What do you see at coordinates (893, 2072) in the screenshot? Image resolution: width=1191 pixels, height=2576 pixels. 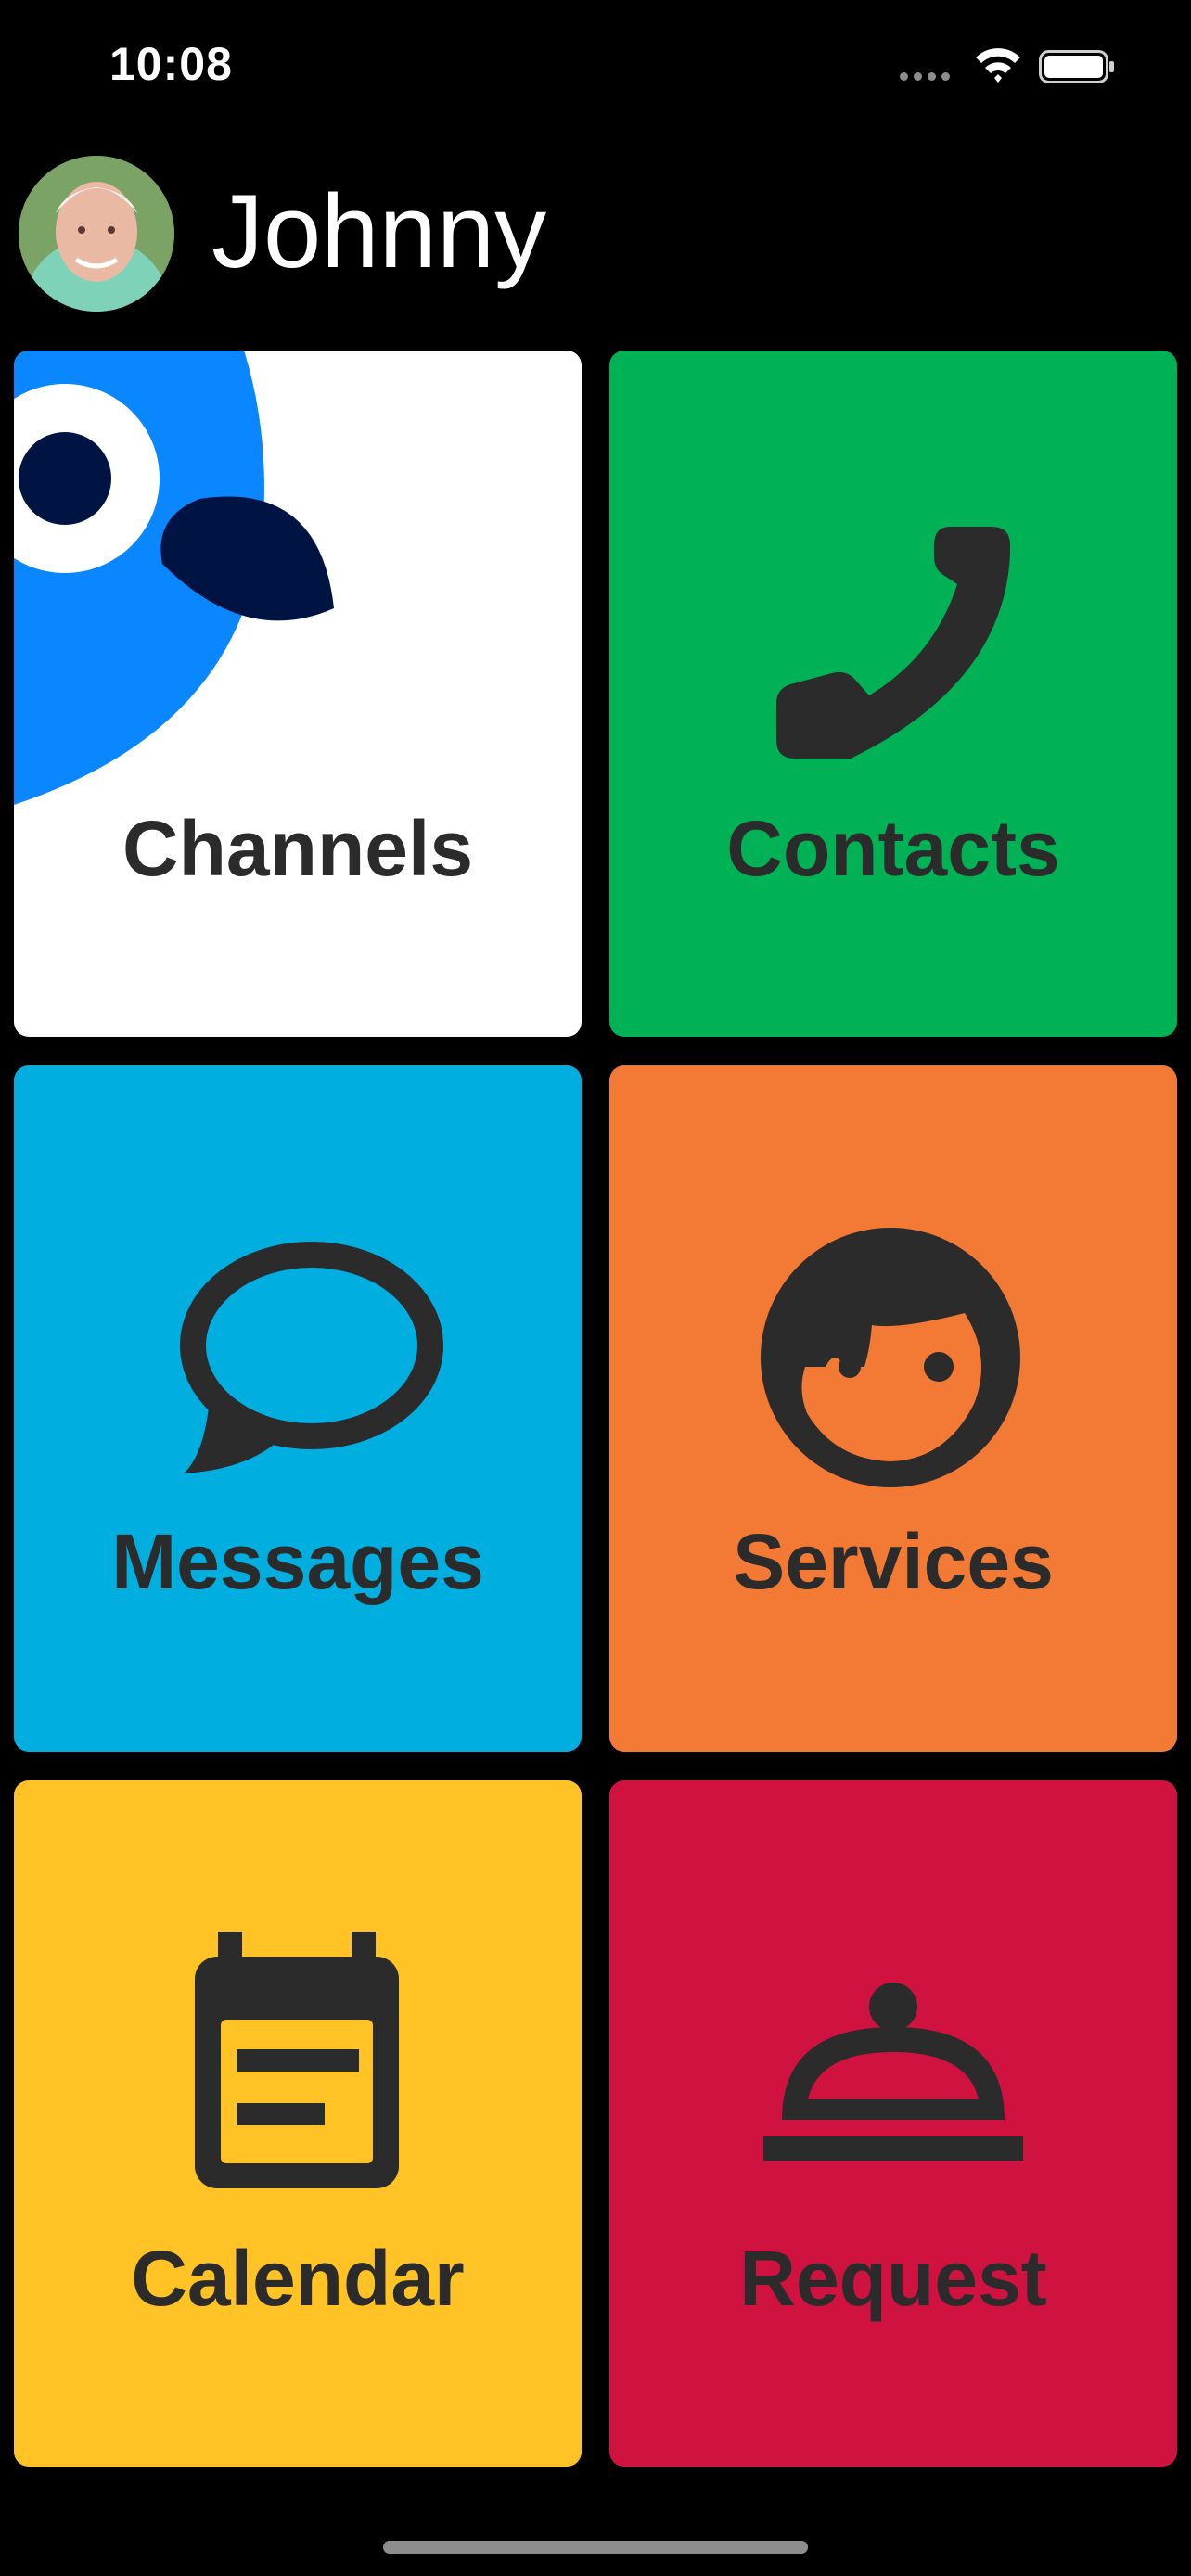 I see `service-bell-icon` at bounding box center [893, 2072].